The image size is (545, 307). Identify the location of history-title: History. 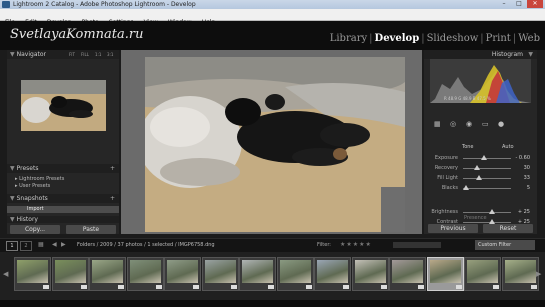
(27, 219).